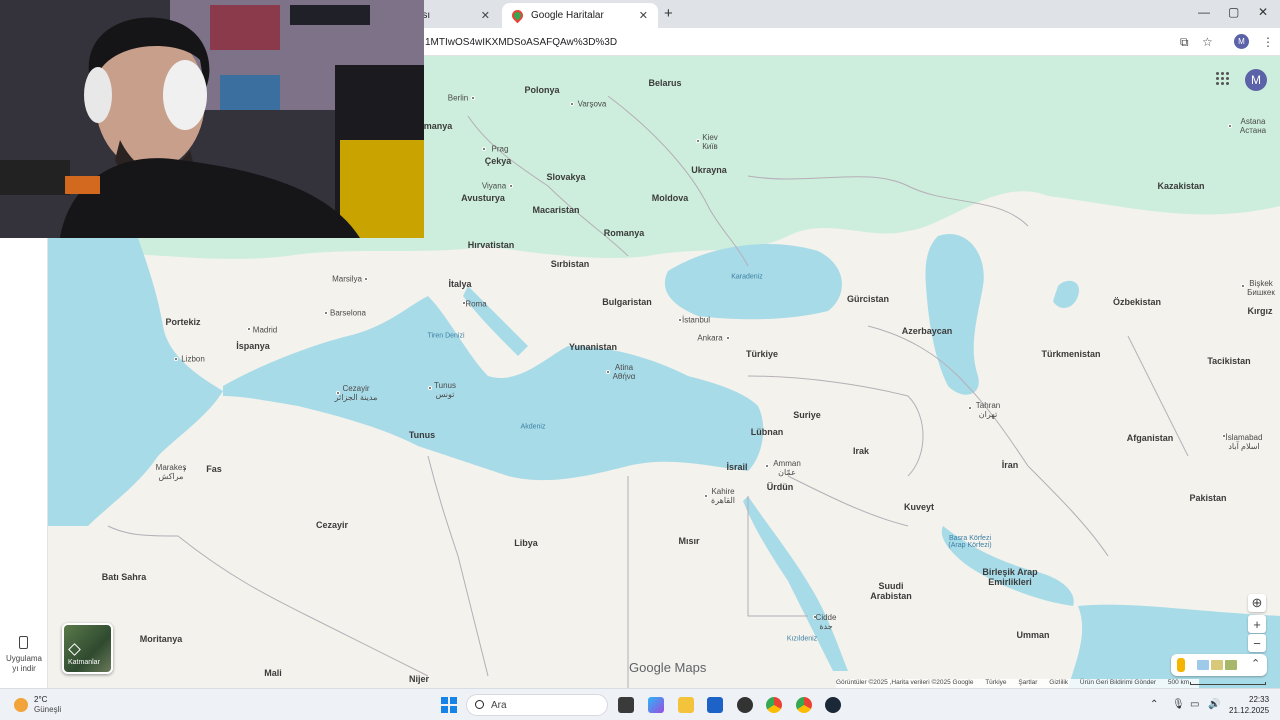 The height and width of the screenshot is (720, 1280). I want to click on microphone-icon: 🎙, so click(1178, 704).